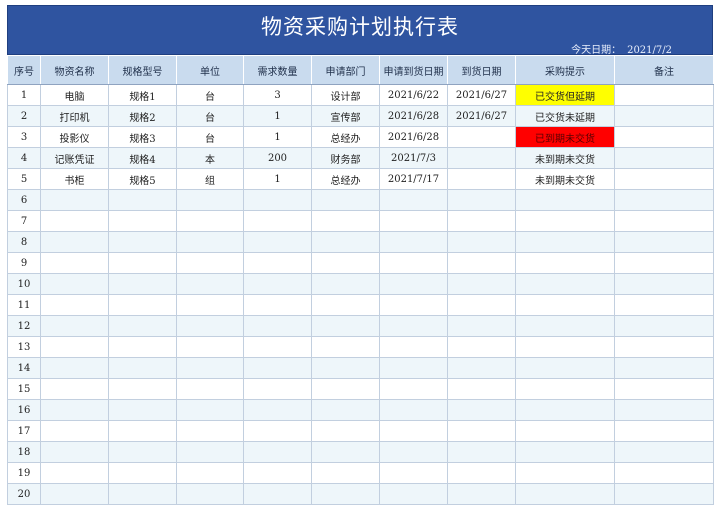 The height and width of the screenshot is (509, 720). I want to click on cell-seq: 13, so click(24, 347).